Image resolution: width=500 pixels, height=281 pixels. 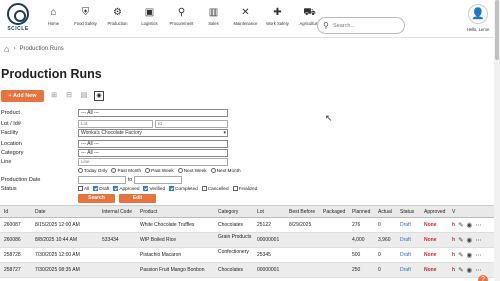 I want to click on column-header: Id, so click(x=6, y=212).